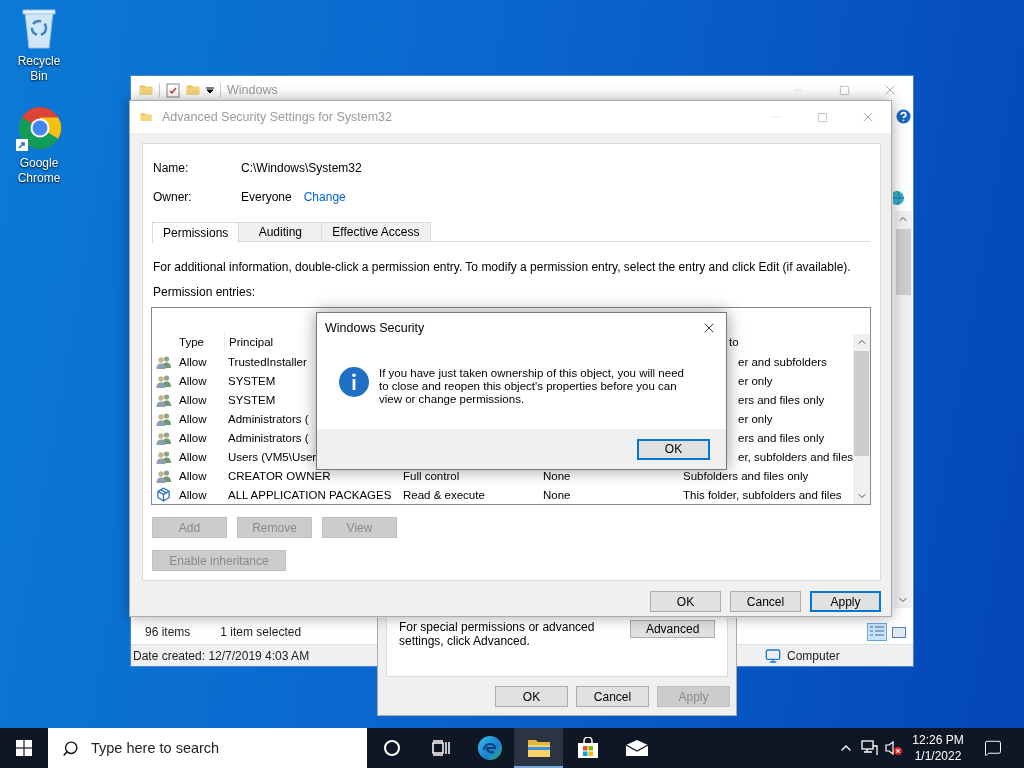 The height and width of the screenshot is (768, 1024). What do you see at coordinates (673, 449) in the screenshot?
I see `ok-button: OK` at bounding box center [673, 449].